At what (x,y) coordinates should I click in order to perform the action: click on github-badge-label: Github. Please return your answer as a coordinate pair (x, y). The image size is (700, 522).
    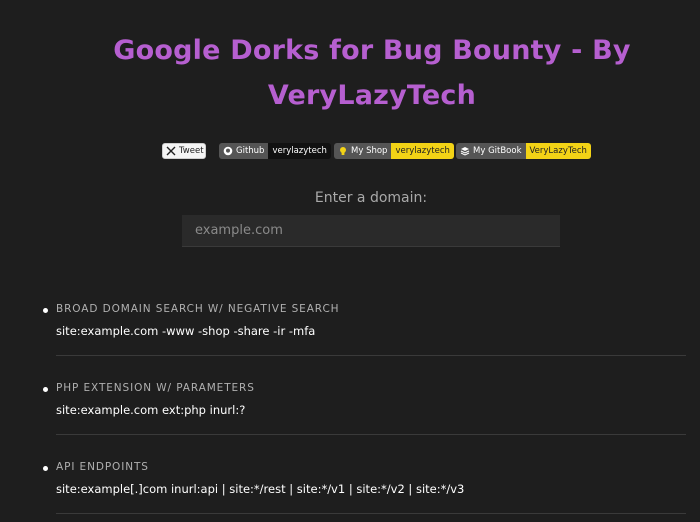
    Looking at the image, I should click on (250, 151).